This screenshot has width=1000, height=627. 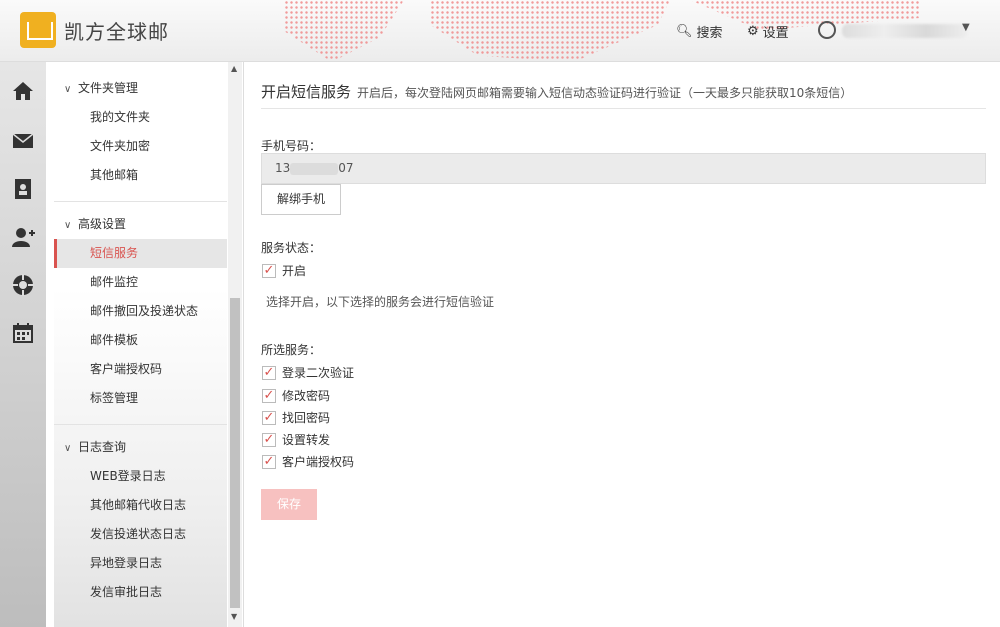 What do you see at coordinates (905, 31) in the screenshot?
I see `user-name-redacted` at bounding box center [905, 31].